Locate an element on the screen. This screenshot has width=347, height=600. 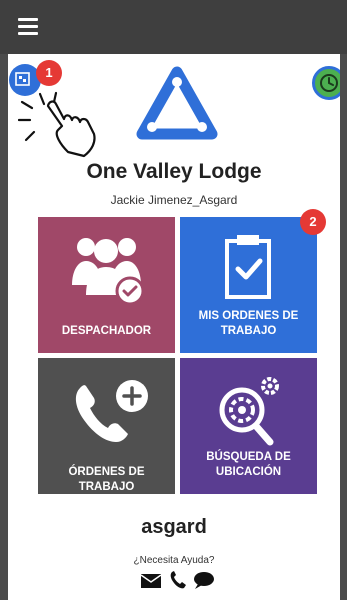
group-check-icon is located at coordinates (108, 272).